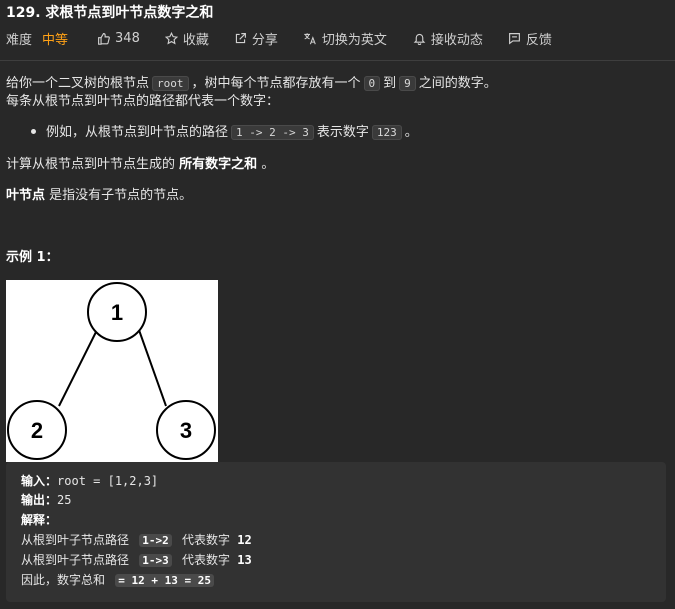  What do you see at coordinates (127, 38) in the screenshot?
I see `like-count: 348` at bounding box center [127, 38].